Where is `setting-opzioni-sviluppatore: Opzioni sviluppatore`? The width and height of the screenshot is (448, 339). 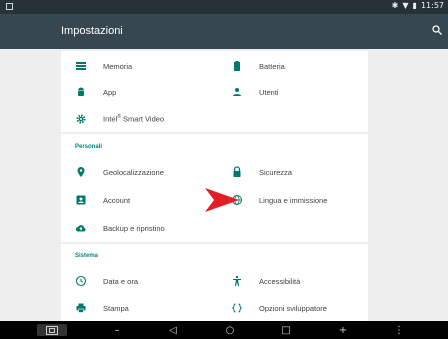
setting-opzioni-sviluppatore: Opzioni sviluppatore is located at coordinates (279, 308).